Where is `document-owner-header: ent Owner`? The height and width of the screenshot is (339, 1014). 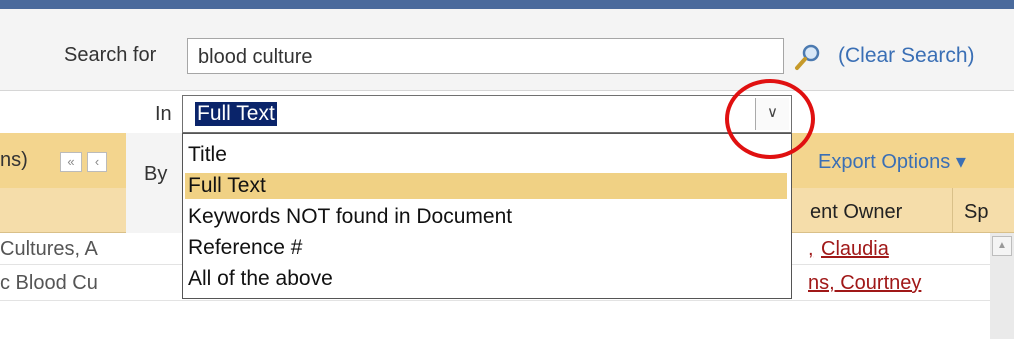 document-owner-header: ent Owner is located at coordinates (856, 212).